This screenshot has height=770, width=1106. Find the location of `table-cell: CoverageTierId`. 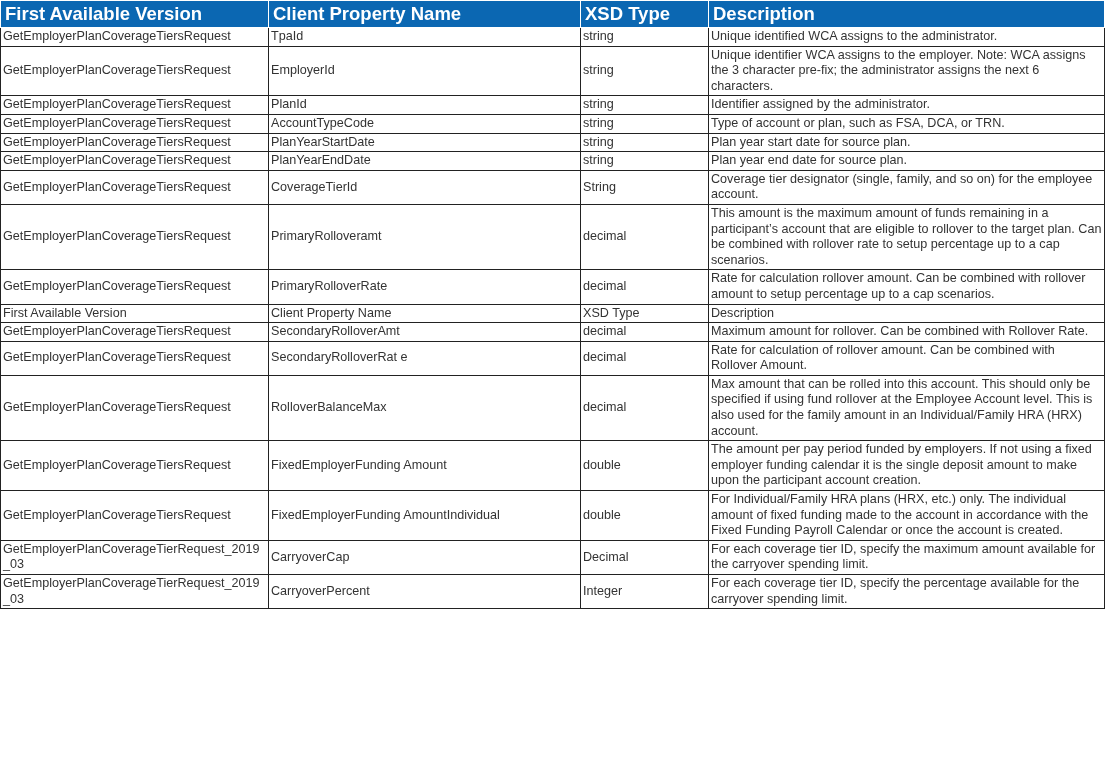

table-cell: CoverageTierId is located at coordinates (424, 187).